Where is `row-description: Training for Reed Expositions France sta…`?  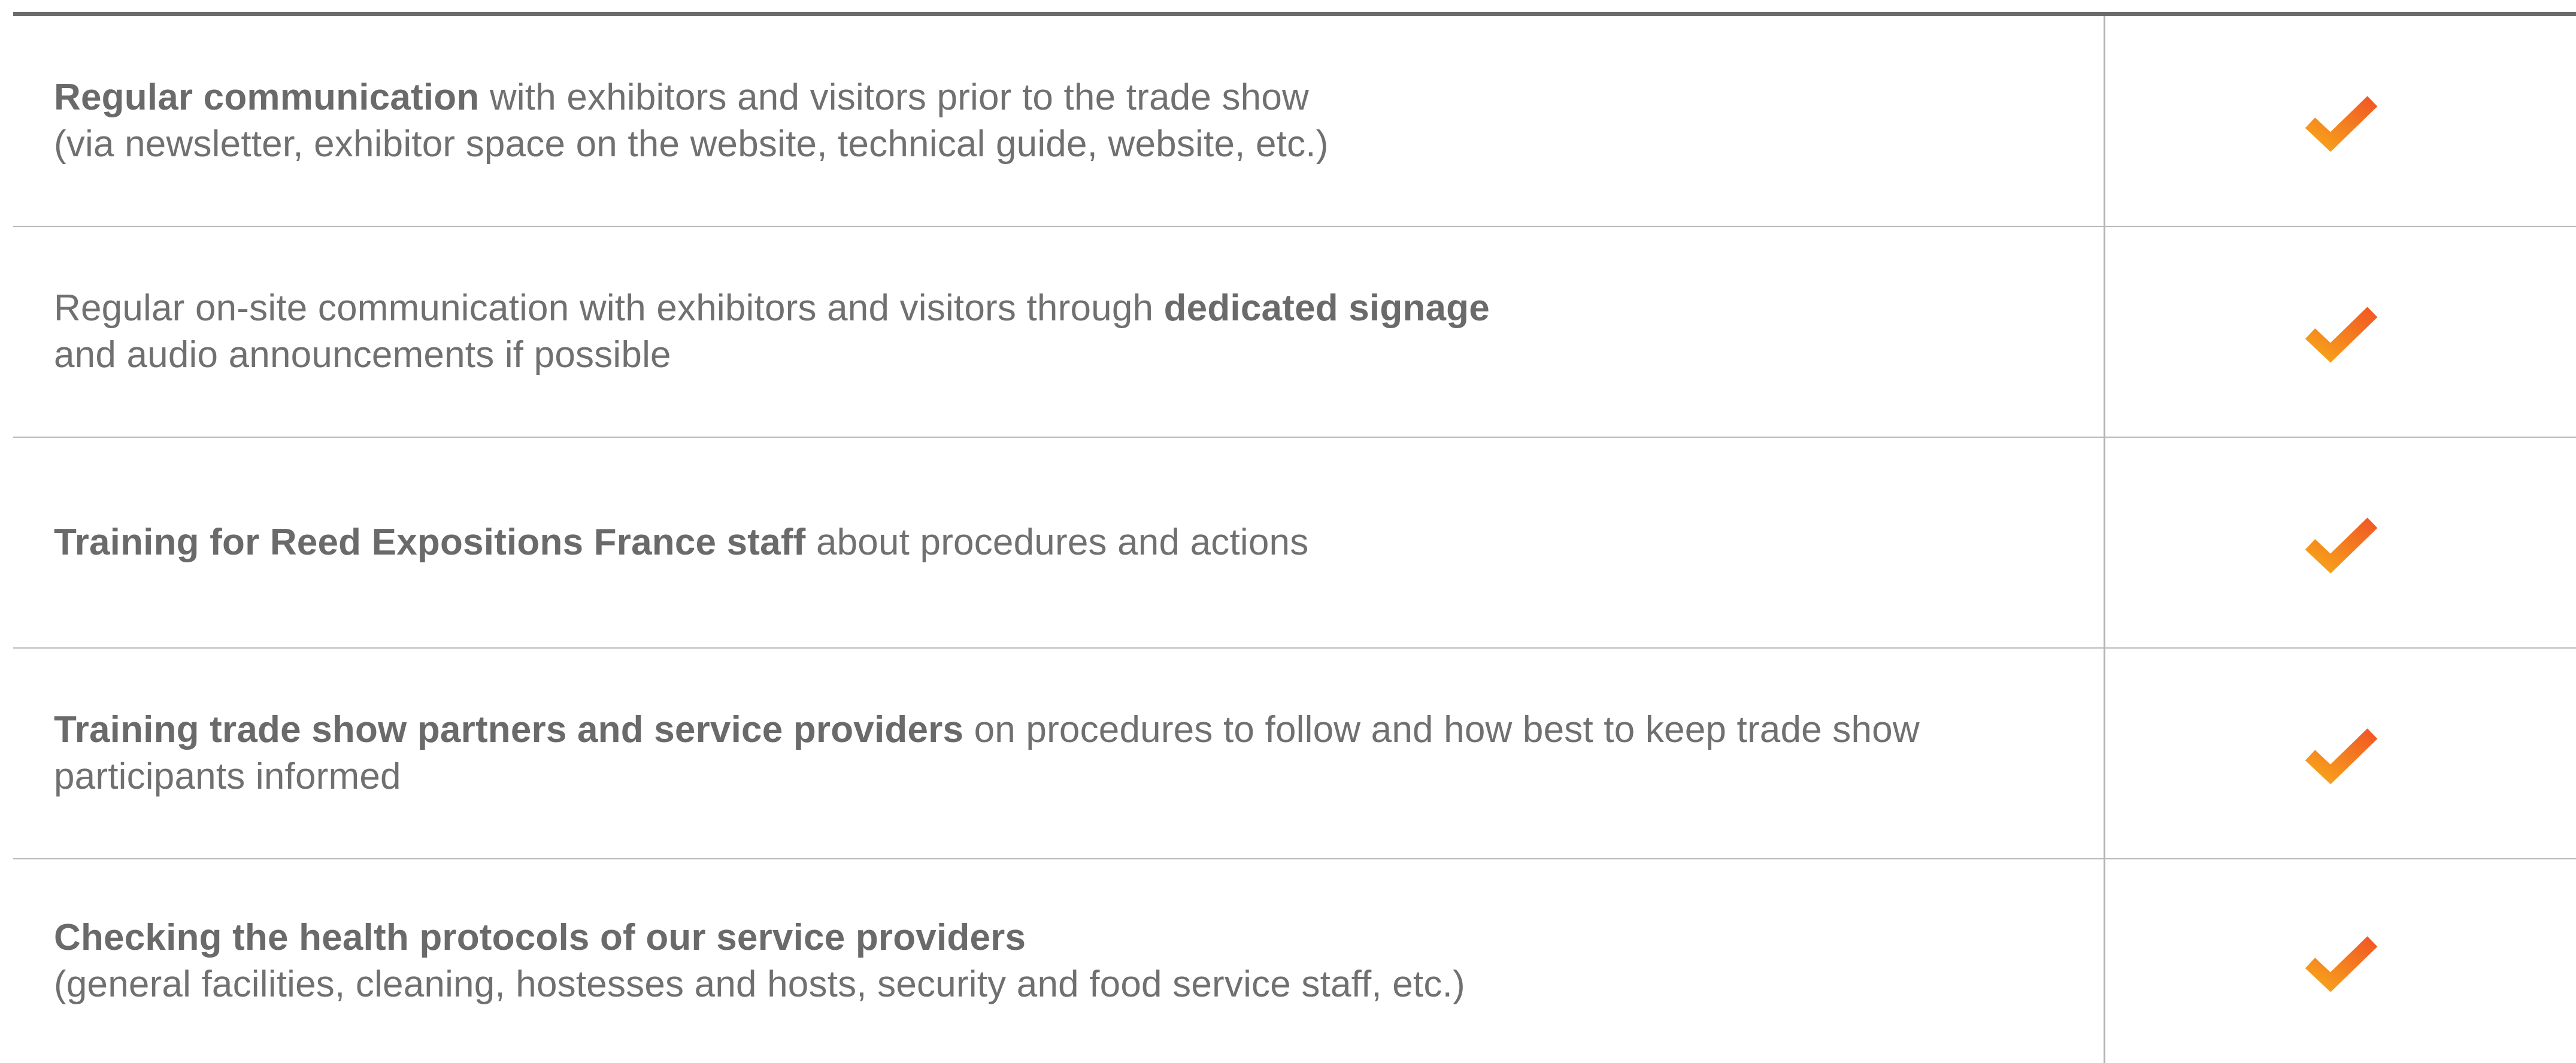
row-description: Training for Reed Expositions France sta… is located at coordinates (681, 542).